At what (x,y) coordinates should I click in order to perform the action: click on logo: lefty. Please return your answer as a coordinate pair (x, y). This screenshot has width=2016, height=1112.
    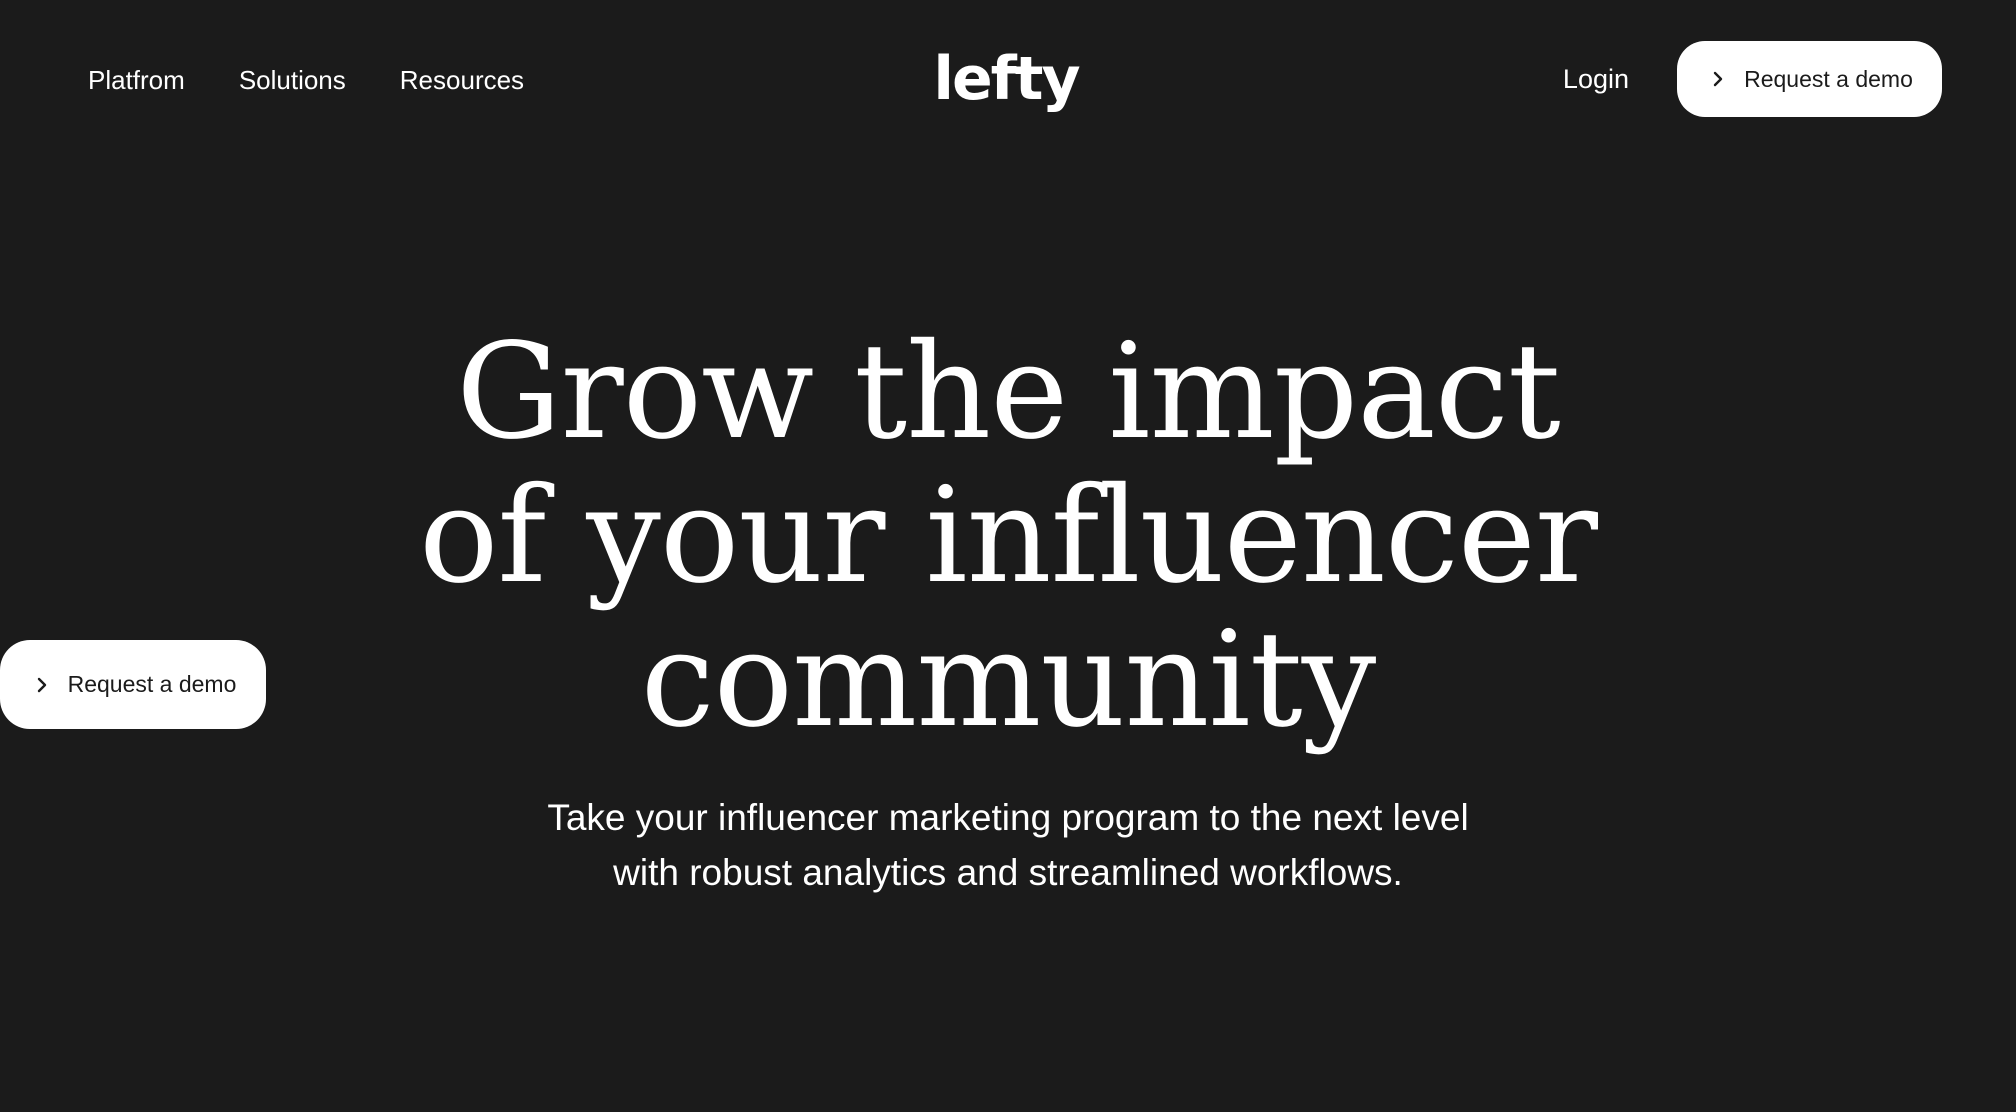
    Looking at the image, I should click on (1006, 79).